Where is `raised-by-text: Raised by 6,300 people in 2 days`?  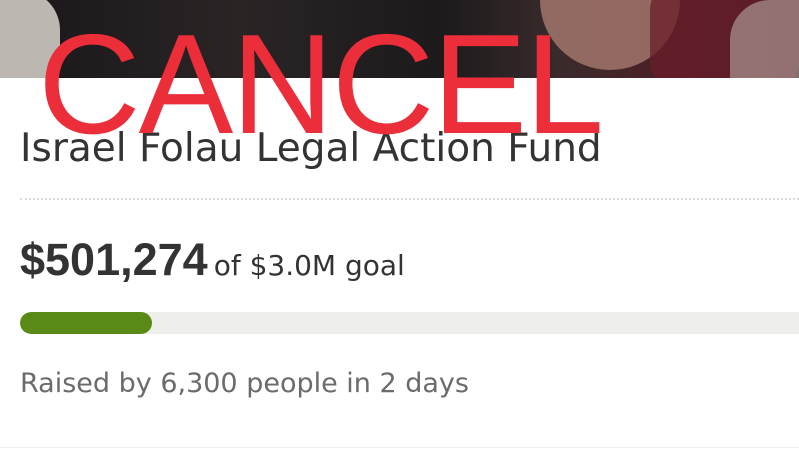 raised-by-text: Raised by 6,300 people in 2 days is located at coordinates (244, 383).